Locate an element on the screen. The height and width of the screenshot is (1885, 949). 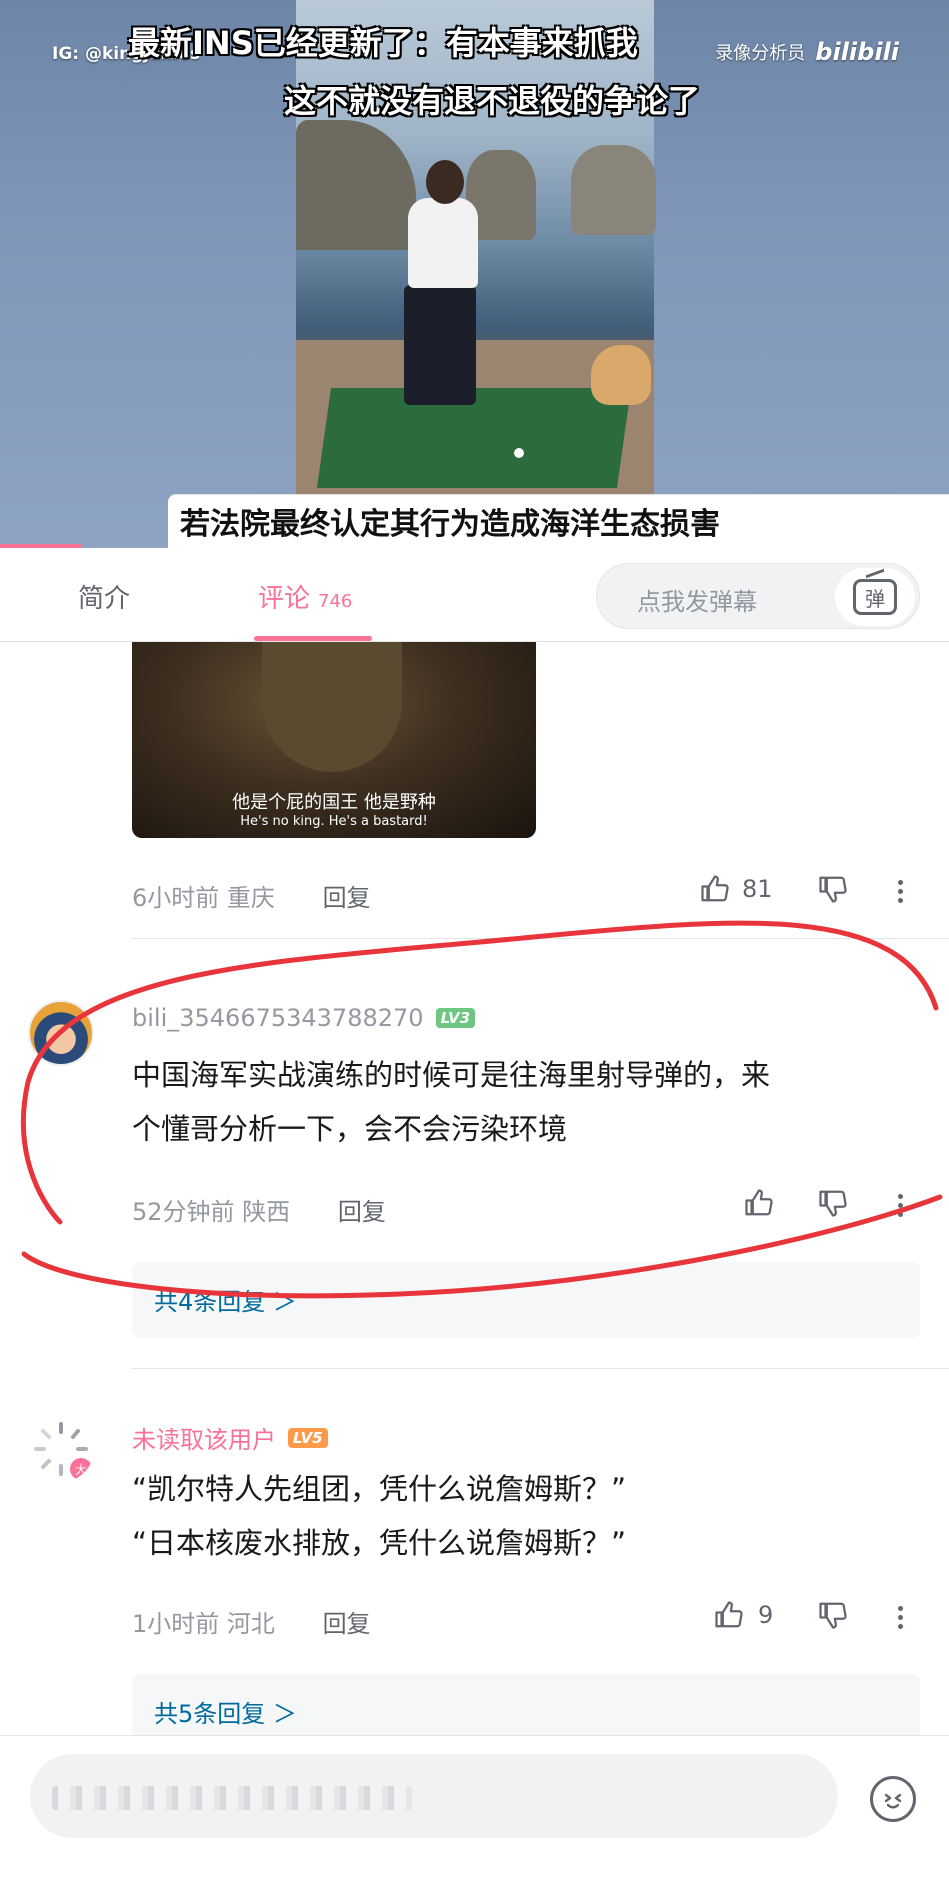
tab-comments: 评论 746 is located at coordinates (305, 596).